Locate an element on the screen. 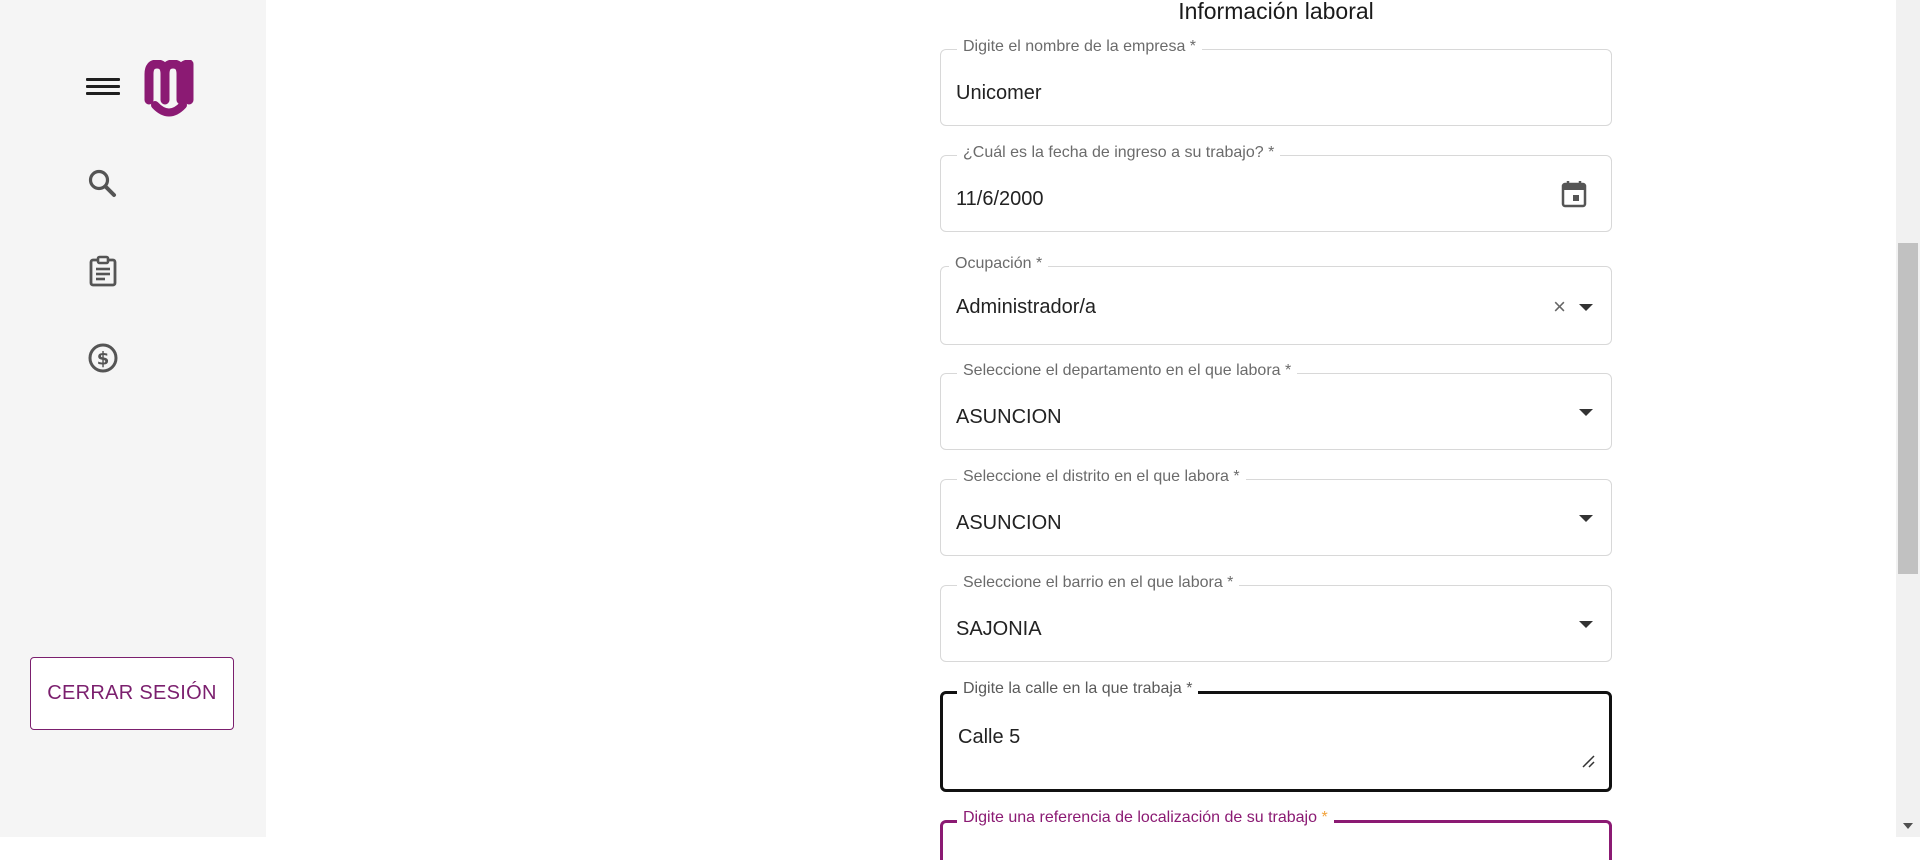  neighborhood-value: SAJONIA is located at coordinates (999, 629).